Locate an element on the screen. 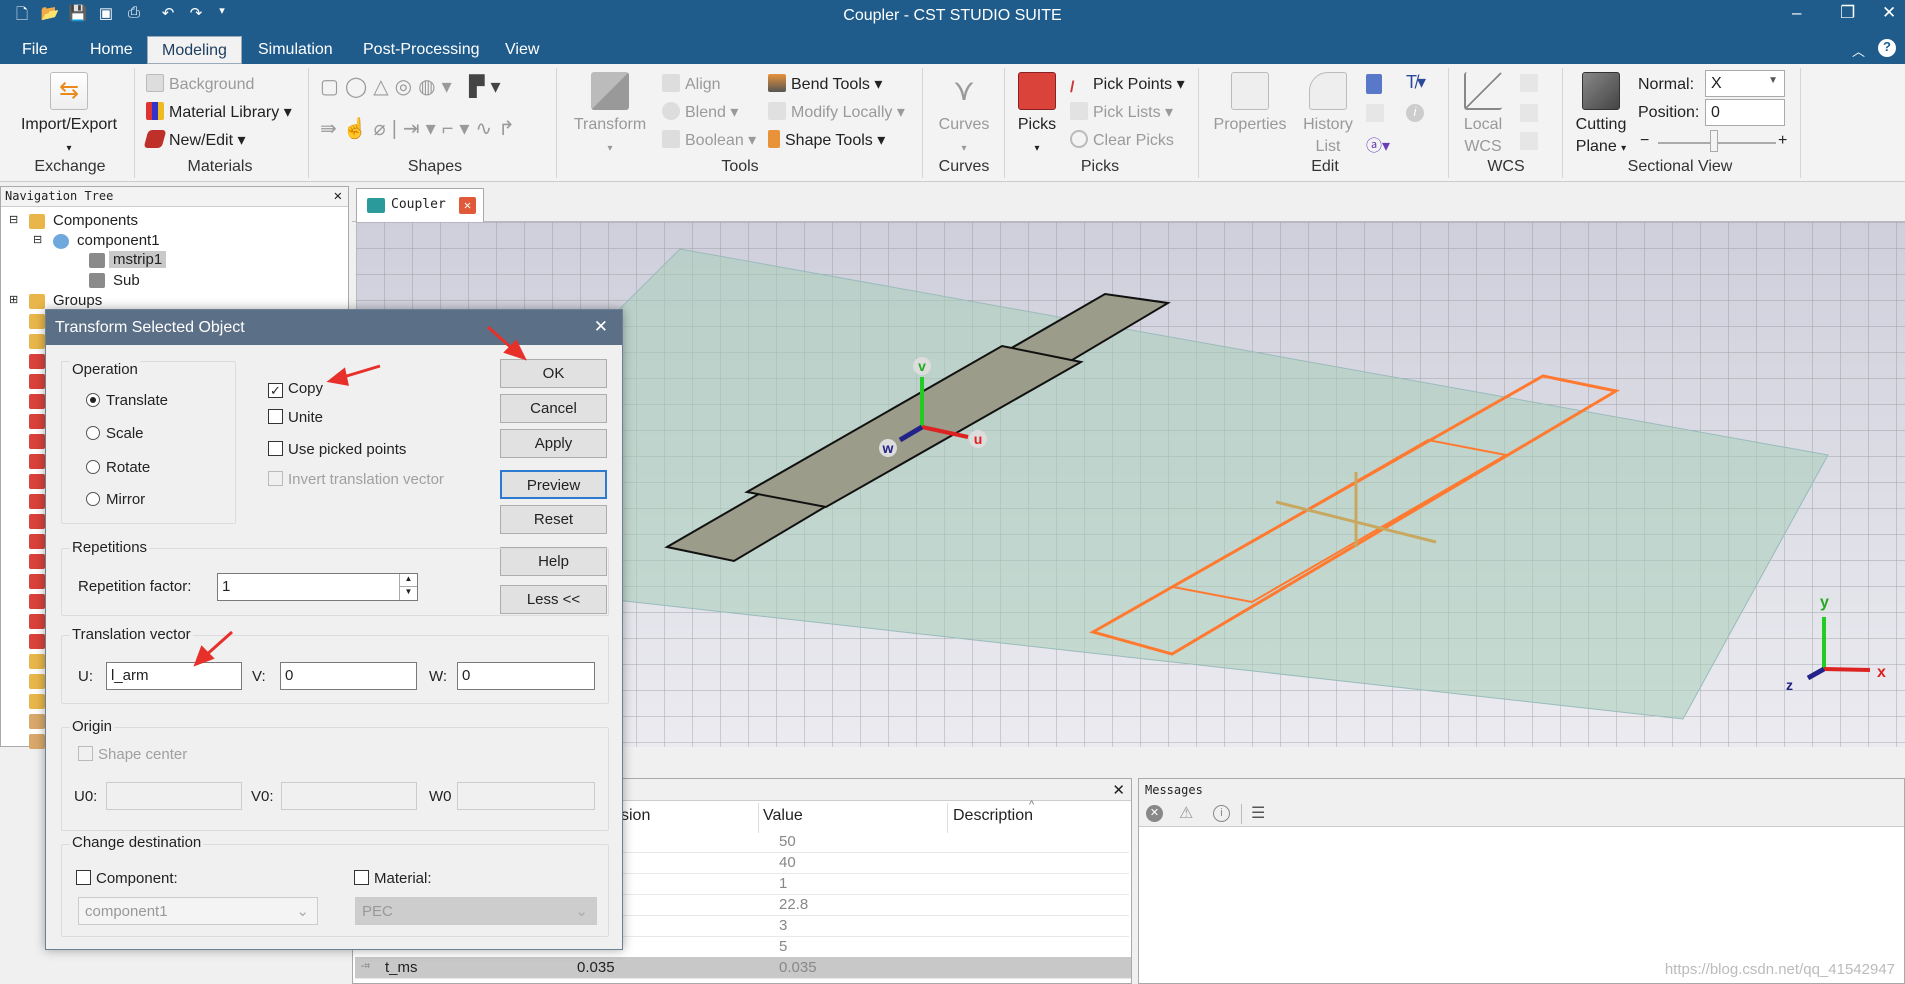 The height and width of the screenshot is (984, 1905). close-tab-icon: ✕ is located at coordinates (467, 205).